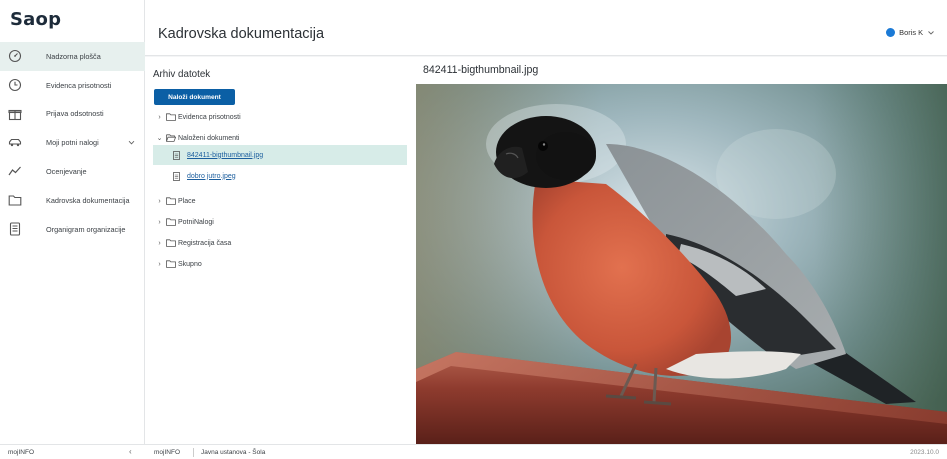 The width and height of the screenshot is (947, 459). I want to click on help-icon, so click(891, 32).